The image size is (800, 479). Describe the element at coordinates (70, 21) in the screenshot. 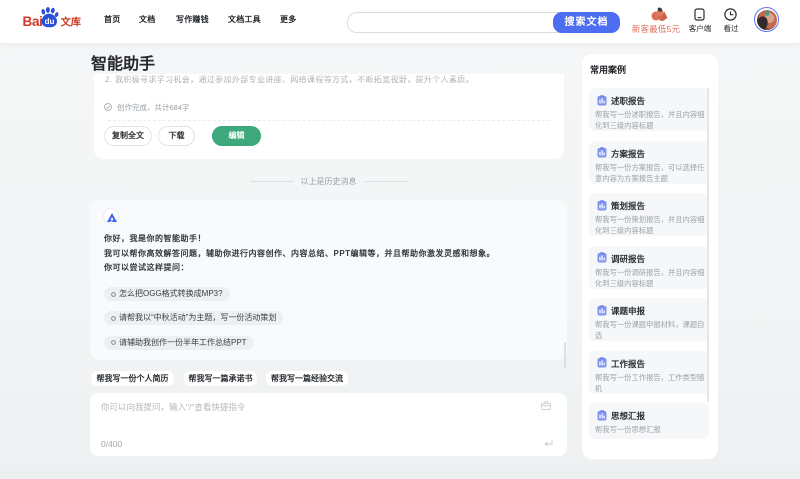

I see `svg-text: 文库` at that location.